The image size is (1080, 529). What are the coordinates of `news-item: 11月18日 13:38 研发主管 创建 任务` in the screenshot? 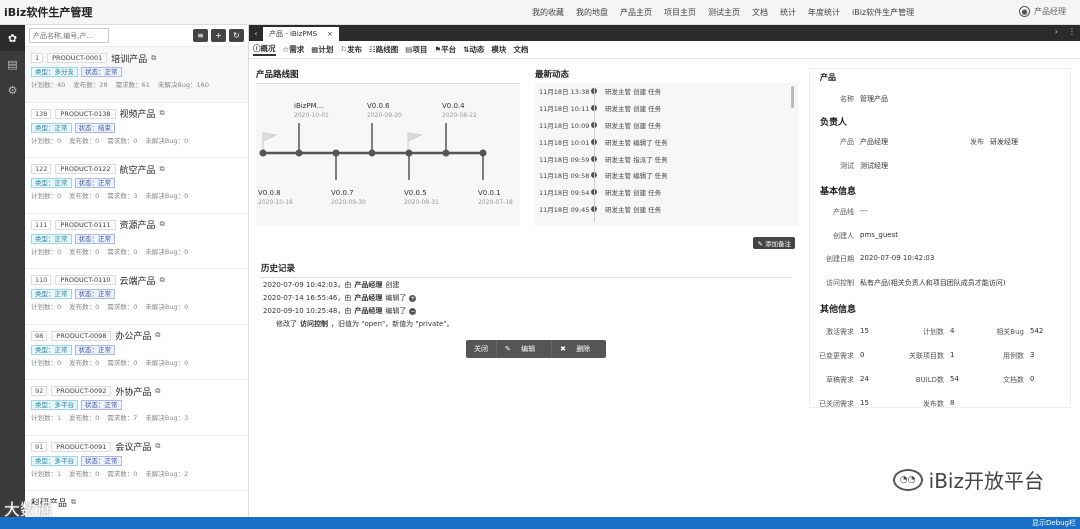 It's located at (666, 91).